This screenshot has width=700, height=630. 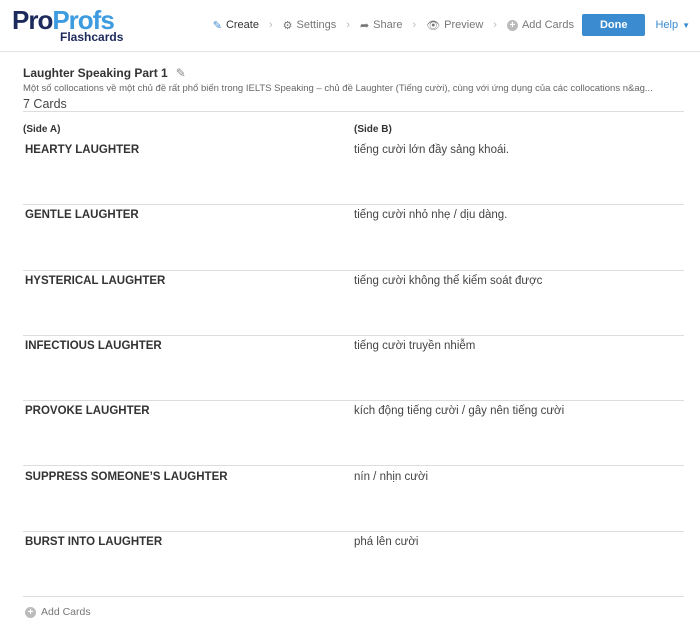 I want to click on nav-share: ➦ Share, so click(x=381, y=25).